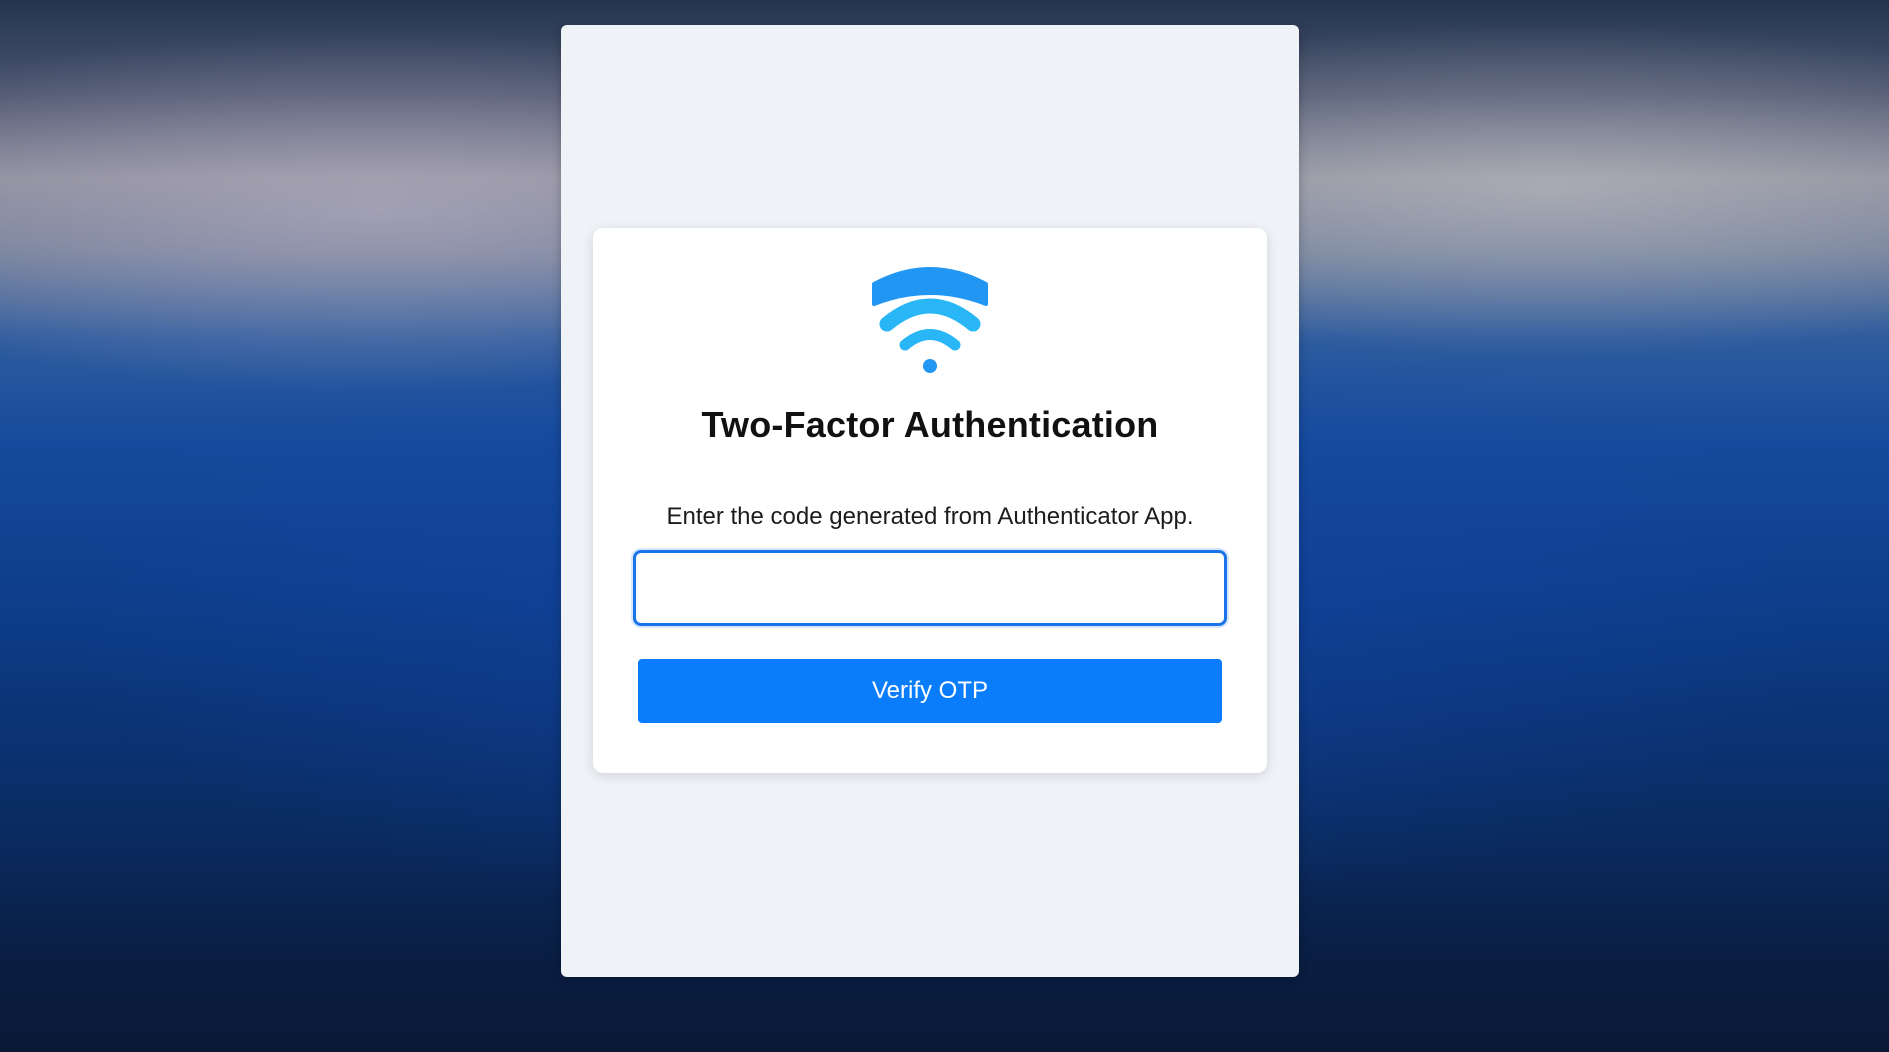 The image size is (1889, 1052). What do you see at coordinates (930, 318) in the screenshot?
I see `wifi-shield-icon` at bounding box center [930, 318].